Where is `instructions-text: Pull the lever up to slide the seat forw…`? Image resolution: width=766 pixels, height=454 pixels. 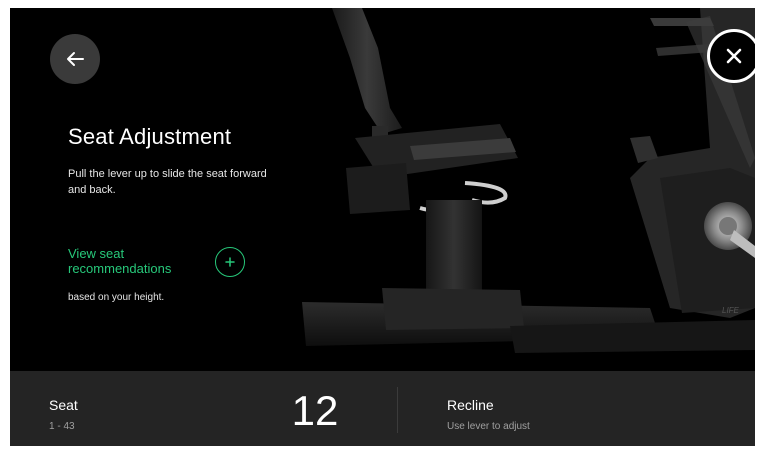
instructions-text: Pull the lever up to slide the seat forw… is located at coordinates (167, 182).